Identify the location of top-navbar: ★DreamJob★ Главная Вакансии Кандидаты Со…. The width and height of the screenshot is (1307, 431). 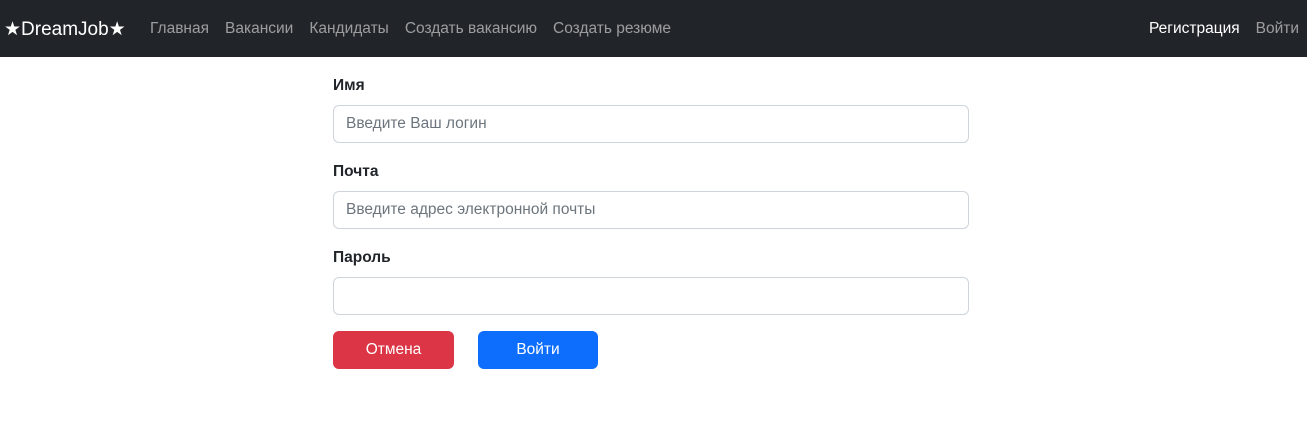
(653, 28).